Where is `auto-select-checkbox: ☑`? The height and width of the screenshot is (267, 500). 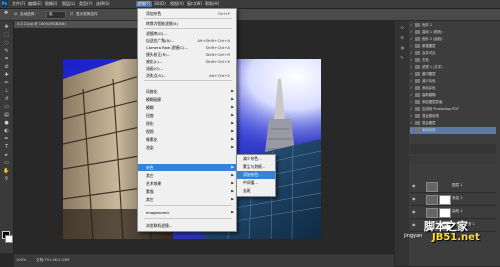 auto-select-checkbox: ☑ is located at coordinates (15, 14).